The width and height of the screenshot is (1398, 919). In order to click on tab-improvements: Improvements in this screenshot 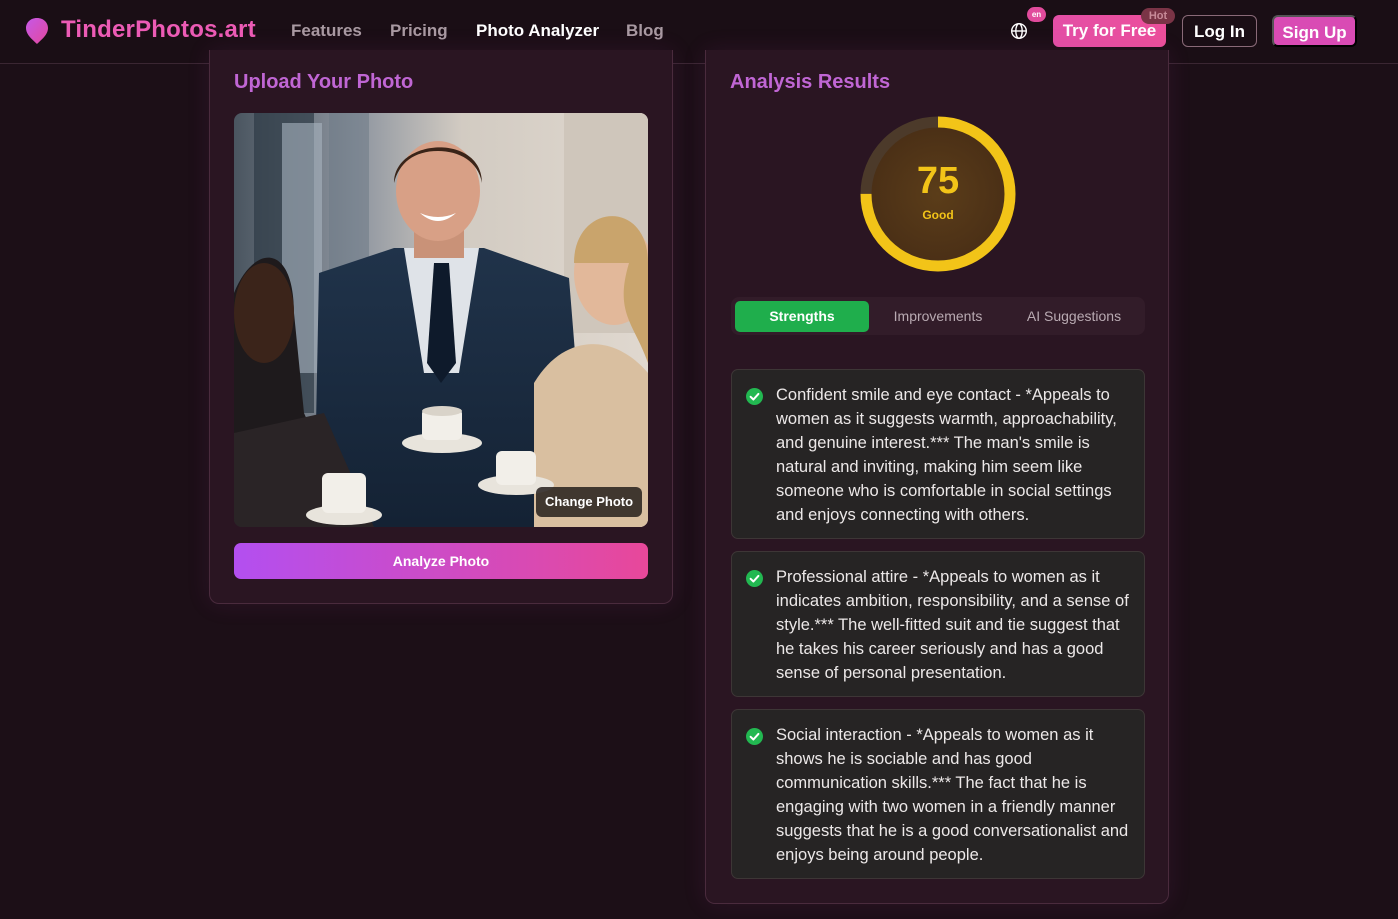, I will do `click(938, 316)`.